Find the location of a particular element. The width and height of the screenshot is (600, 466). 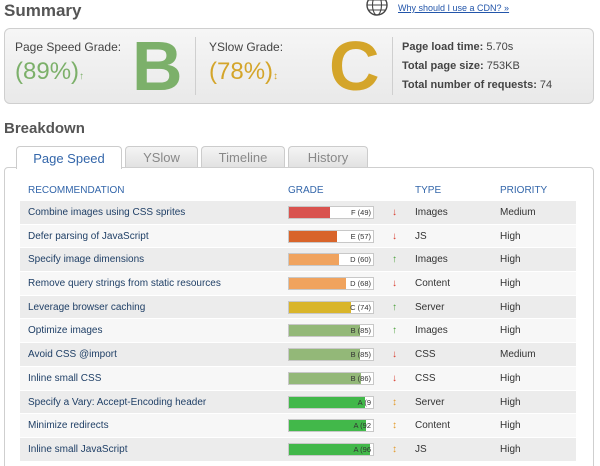

yslow-grade-letter: C is located at coordinates (354, 66).